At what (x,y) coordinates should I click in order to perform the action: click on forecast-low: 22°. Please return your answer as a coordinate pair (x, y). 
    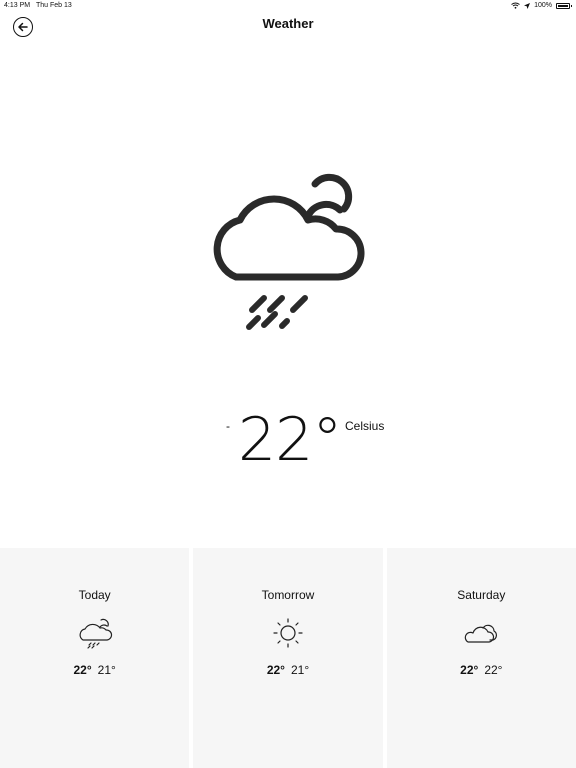
    Looking at the image, I should click on (493, 670).